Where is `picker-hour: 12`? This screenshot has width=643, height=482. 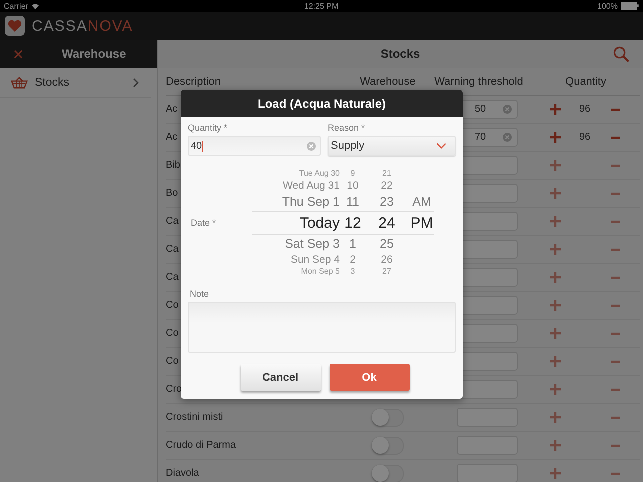 picker-hour: 12 is located at coordinates (353, 223).